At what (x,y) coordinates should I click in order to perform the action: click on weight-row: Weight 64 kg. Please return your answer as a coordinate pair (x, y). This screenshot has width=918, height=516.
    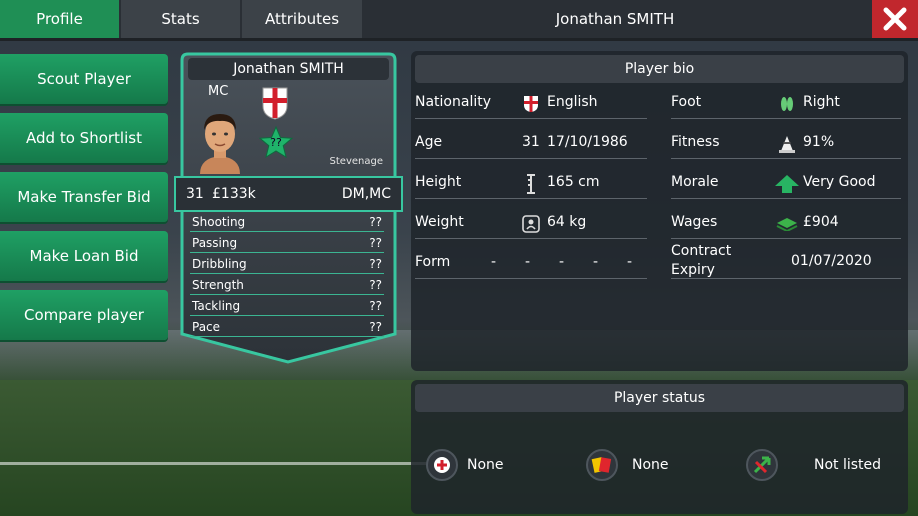
    Looking at the image, I should click on (531, 224).